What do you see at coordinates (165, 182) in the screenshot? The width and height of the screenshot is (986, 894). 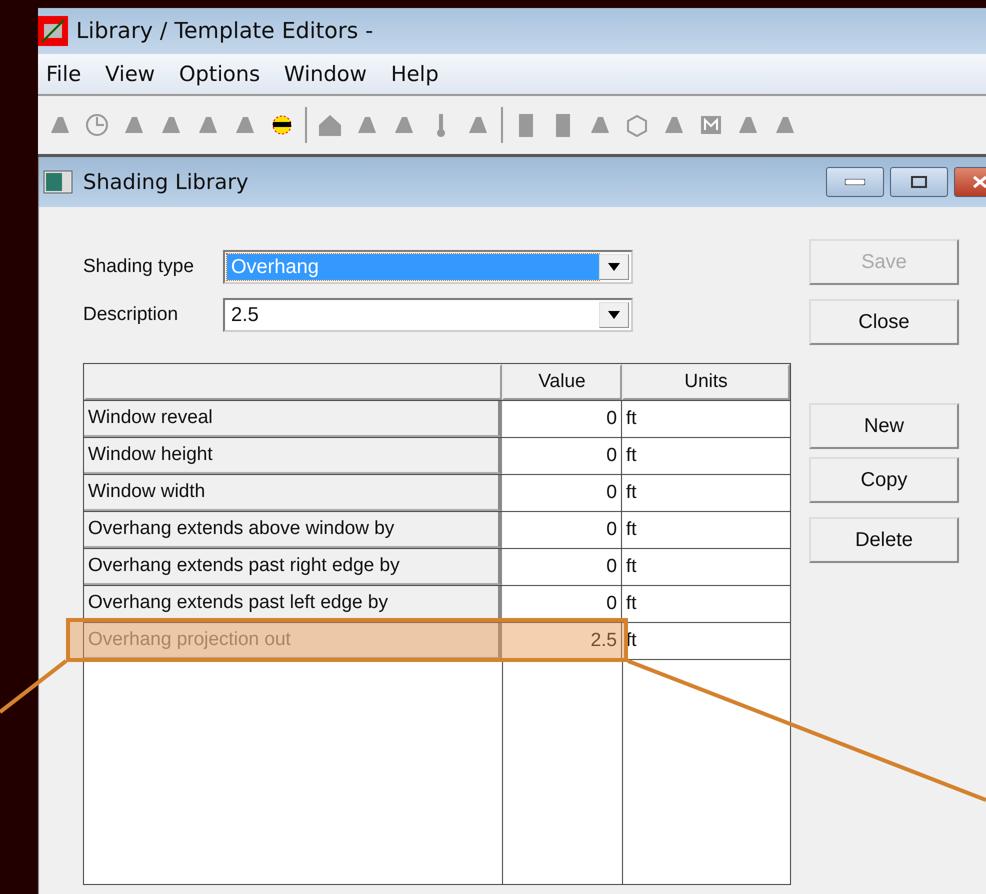 I see `child-window-title: Shading Library` at bounding box center [165, 182].